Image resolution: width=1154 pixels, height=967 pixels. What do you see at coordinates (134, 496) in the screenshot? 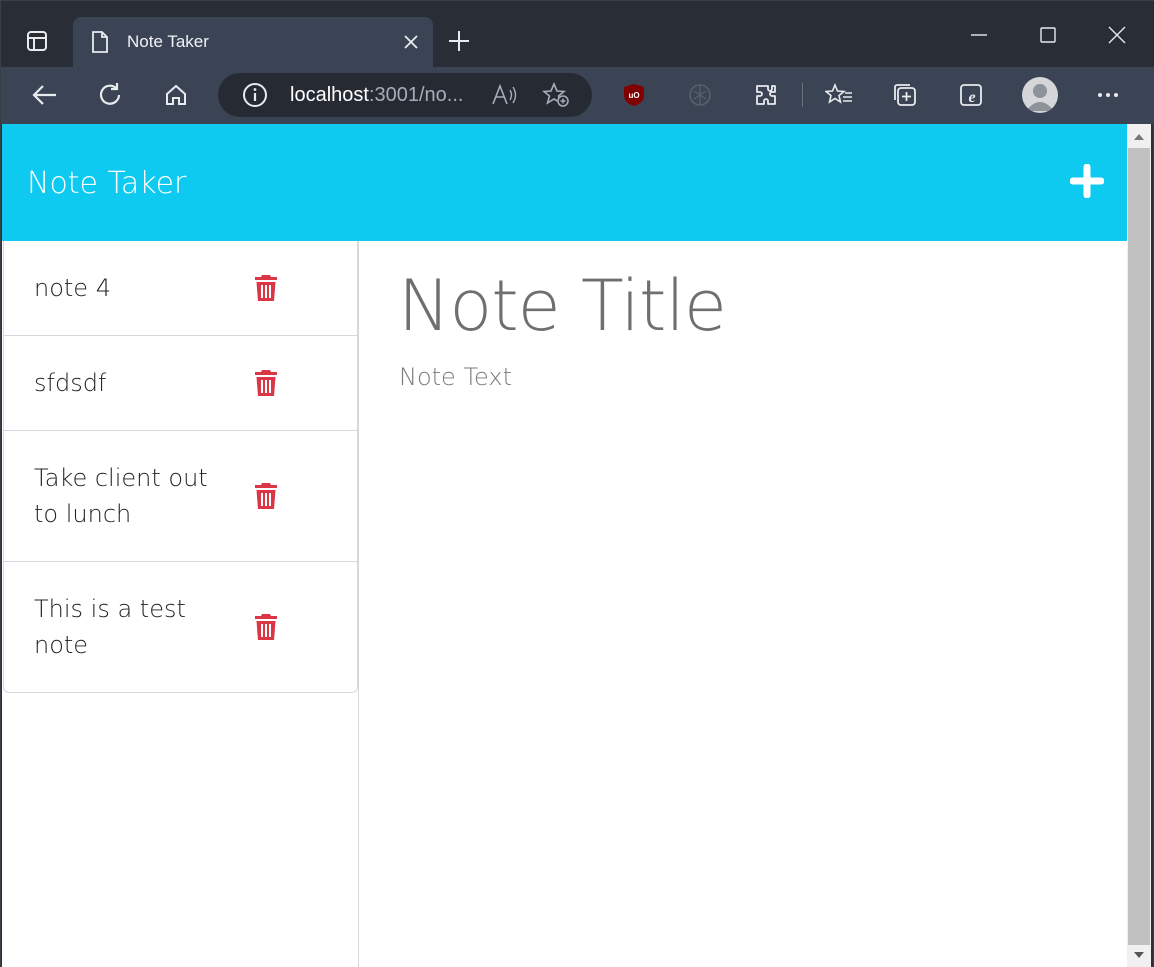
I see `note-title: Take client out to lunch` at bounding box center [134, 496].